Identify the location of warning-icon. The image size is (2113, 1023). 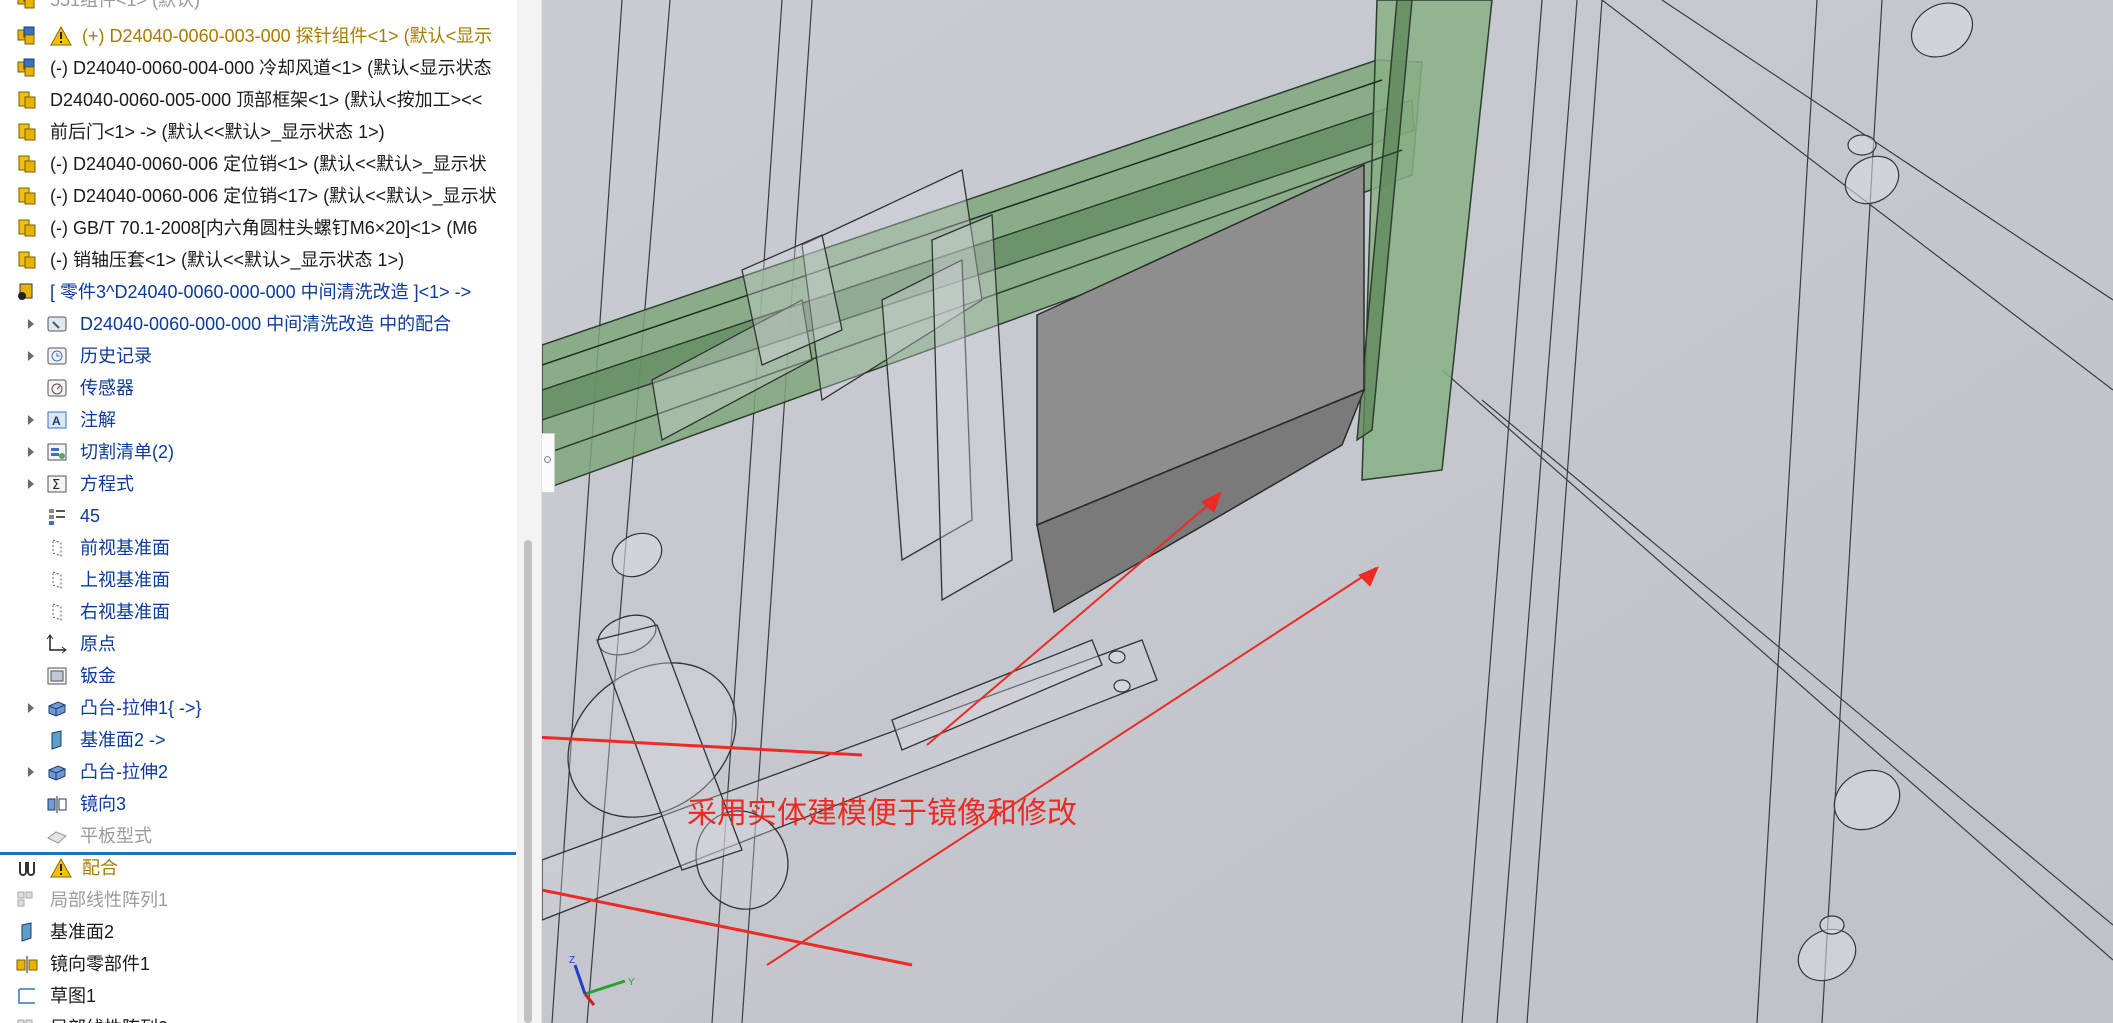
(61, 35).